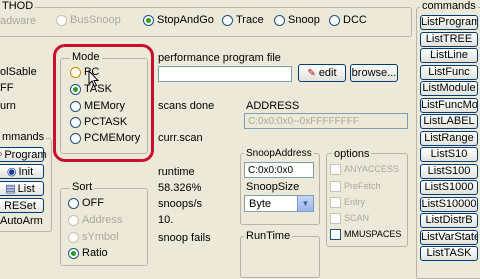  What do you see at coordinates (449, 171) in the screenshot?
I see `lists100-button: ListS100` at bounding box center [449, 171].